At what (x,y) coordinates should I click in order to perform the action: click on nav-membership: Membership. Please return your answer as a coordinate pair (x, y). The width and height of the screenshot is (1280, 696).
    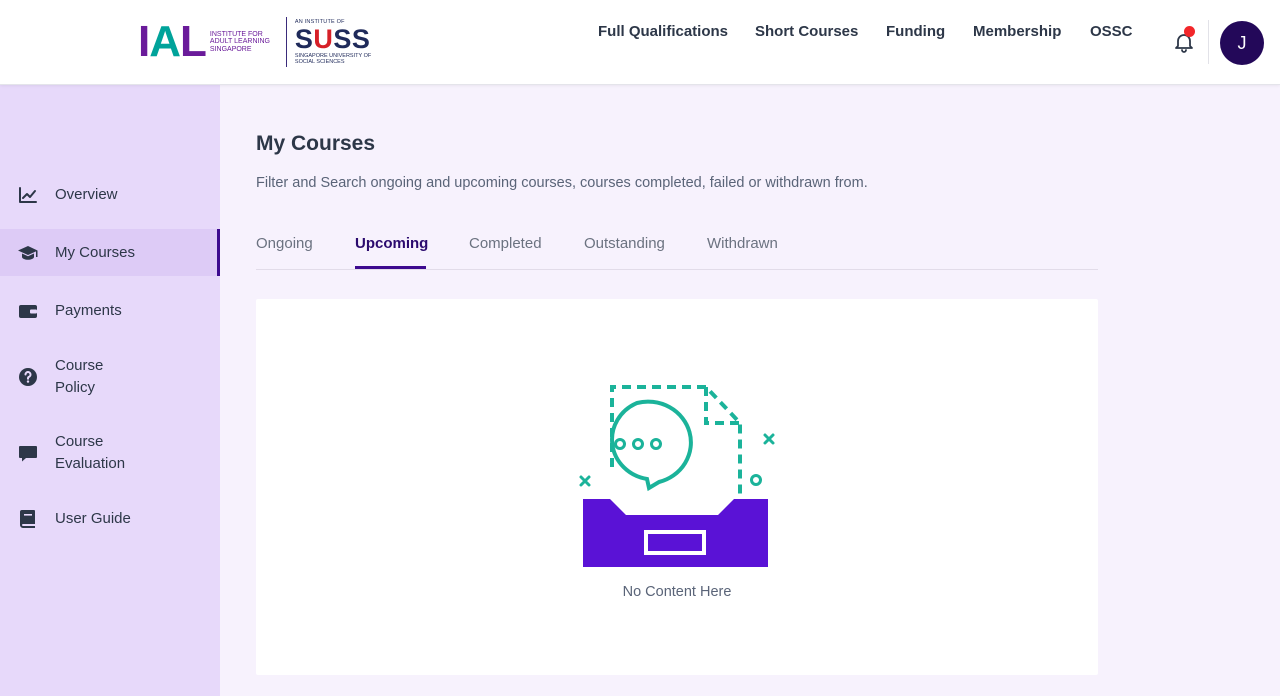
    Looking at the image, I should click on (1017, 32).